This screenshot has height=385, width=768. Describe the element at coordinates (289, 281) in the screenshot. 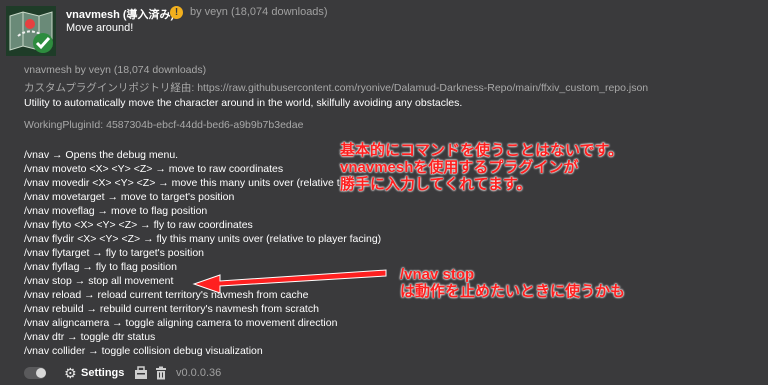

I see `red-arrow-icon` at that location.